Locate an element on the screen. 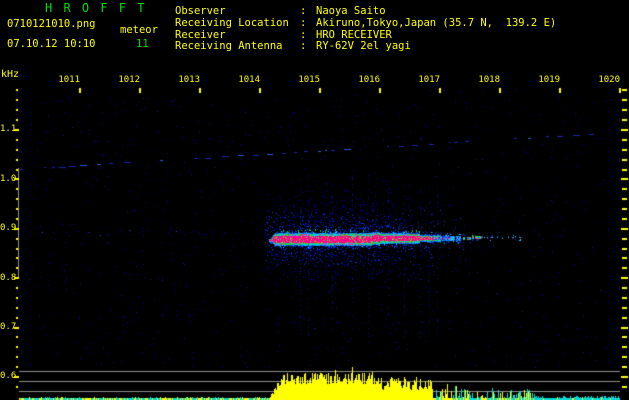 The image size is (629, 400). y-tick-label: 0.7 is located at coordinates (8, 327).